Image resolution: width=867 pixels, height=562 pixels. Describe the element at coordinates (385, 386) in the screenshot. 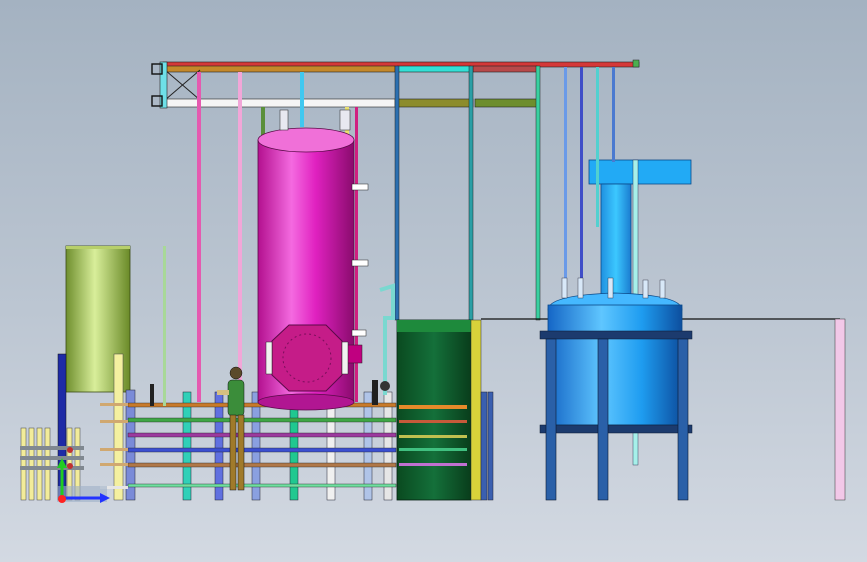

I see `pump-icon` at that location.